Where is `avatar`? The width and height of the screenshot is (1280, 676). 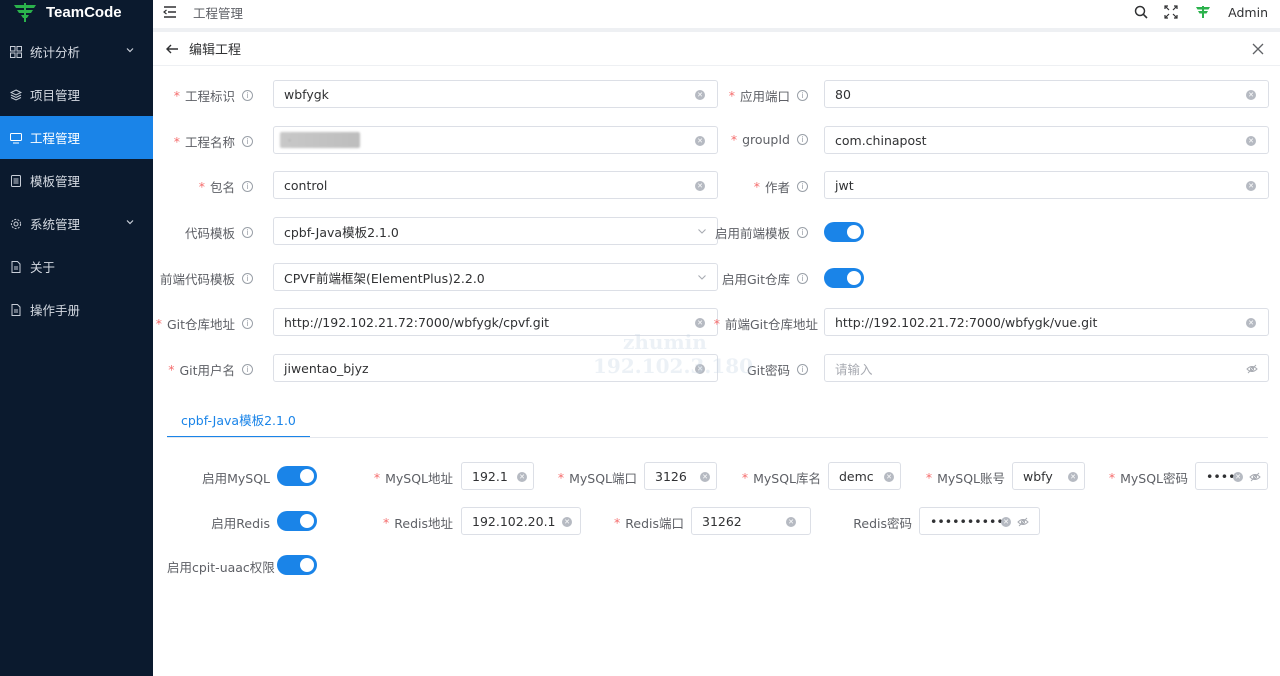
avatar is located at coordinates (1203, 12).